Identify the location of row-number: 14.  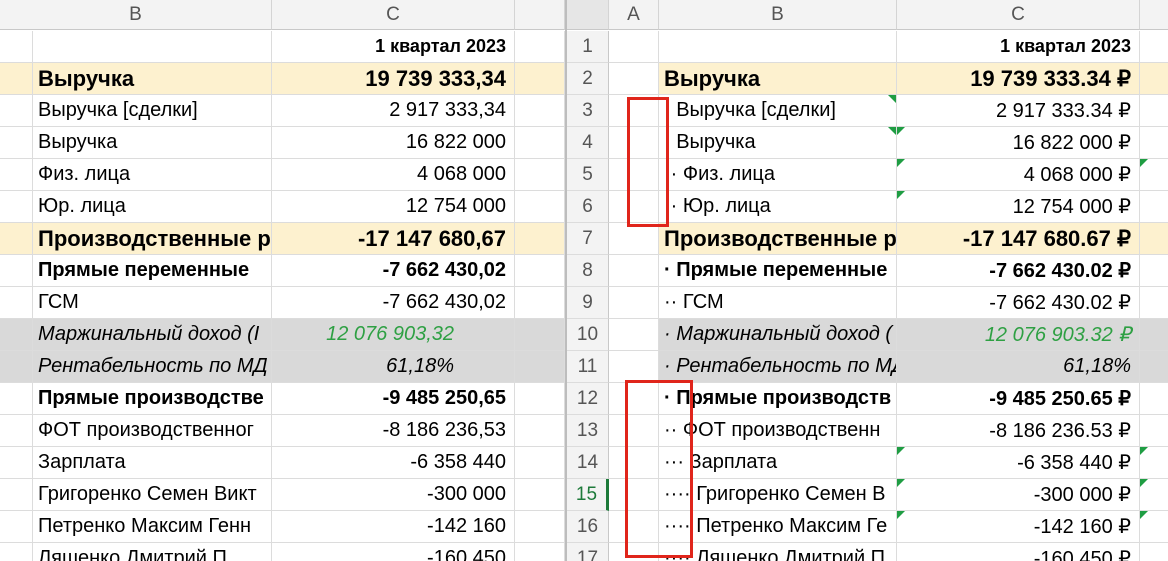
(588, 463).